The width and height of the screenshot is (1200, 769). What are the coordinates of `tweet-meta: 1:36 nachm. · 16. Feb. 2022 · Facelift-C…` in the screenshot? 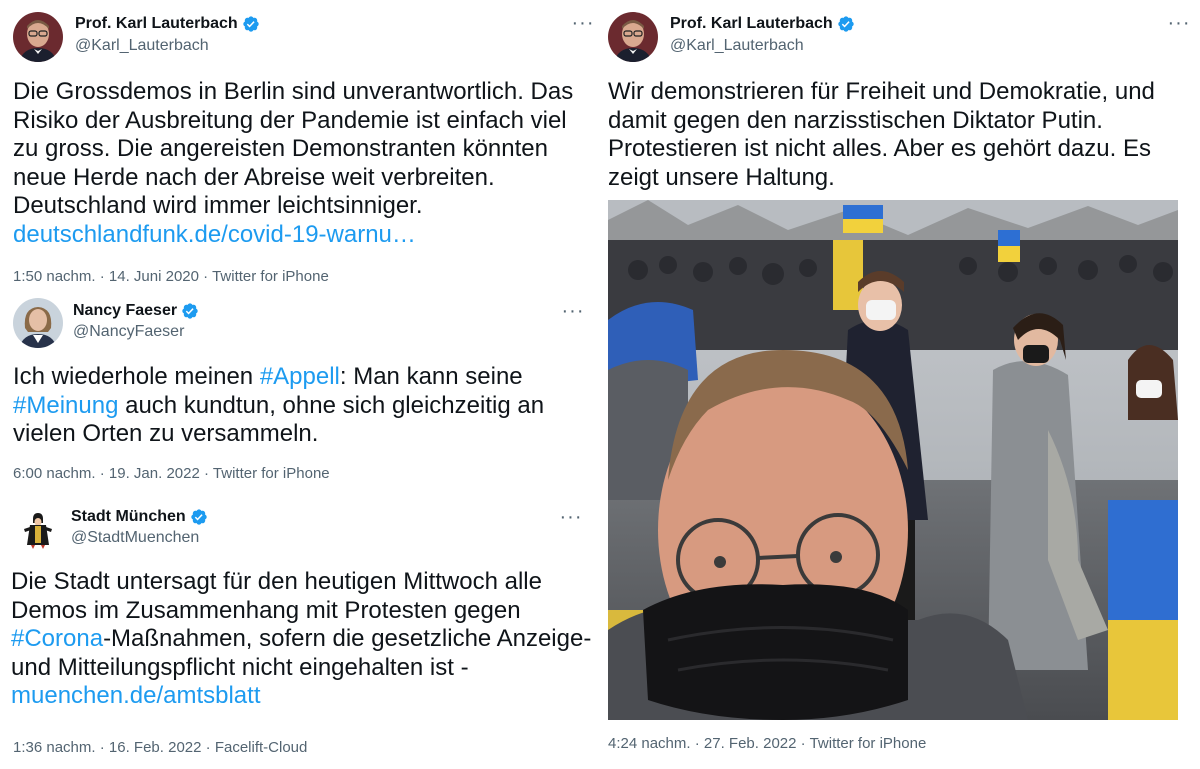 It's located at (160, 747).